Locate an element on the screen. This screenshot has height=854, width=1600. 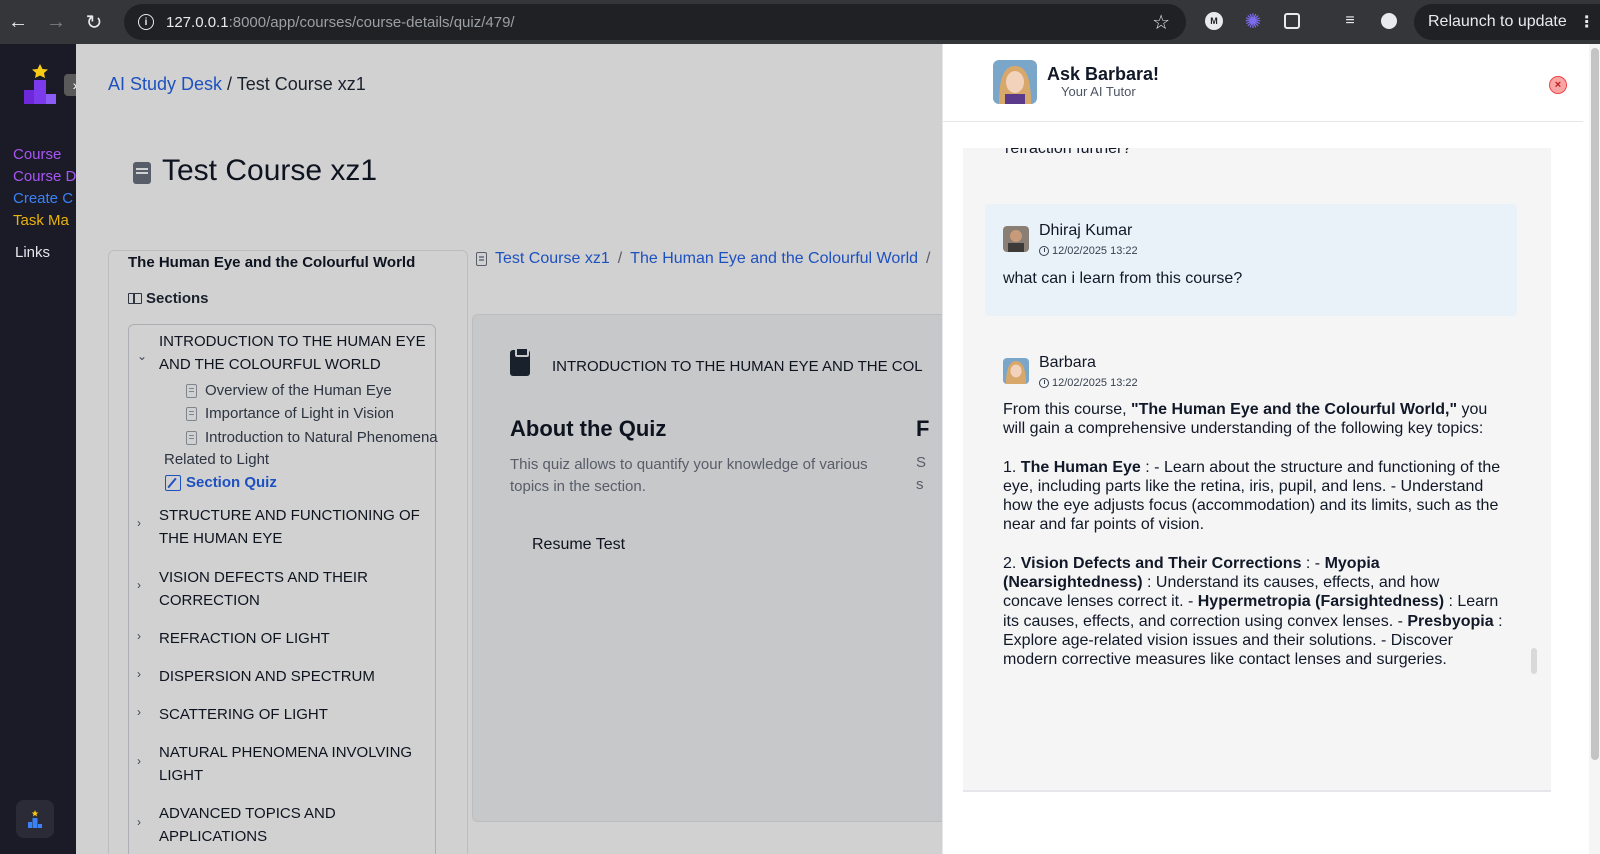
message-timestamp: 12/02/2025 13:22 is located at coordinates (1088, 251).